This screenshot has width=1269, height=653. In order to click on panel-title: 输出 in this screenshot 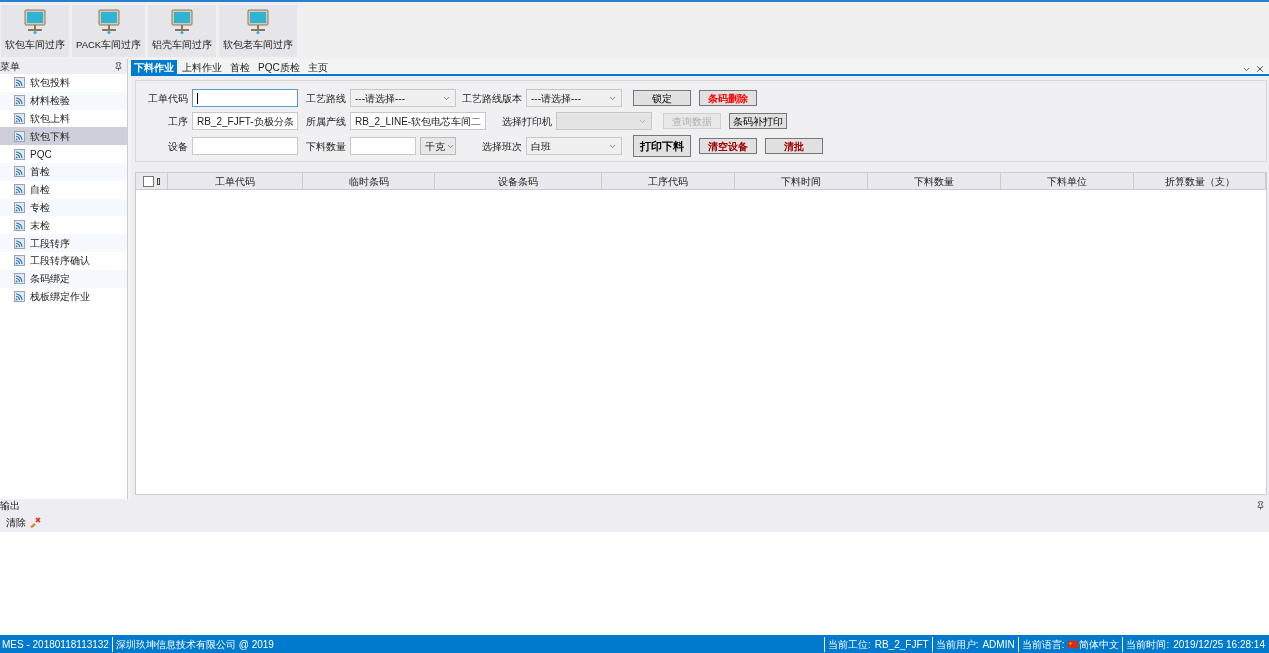, I will do `click(10, 506)`.